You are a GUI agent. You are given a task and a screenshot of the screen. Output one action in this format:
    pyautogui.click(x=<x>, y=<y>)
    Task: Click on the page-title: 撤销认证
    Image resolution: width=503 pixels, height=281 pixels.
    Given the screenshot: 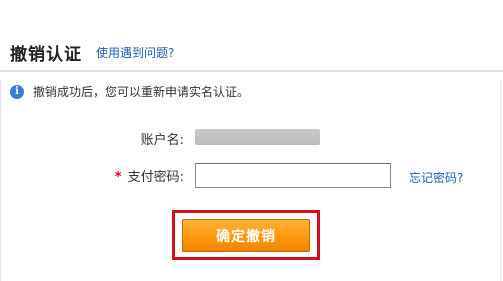 What is the action you would take?
    pyautogui.click(x=46, y=55)
    